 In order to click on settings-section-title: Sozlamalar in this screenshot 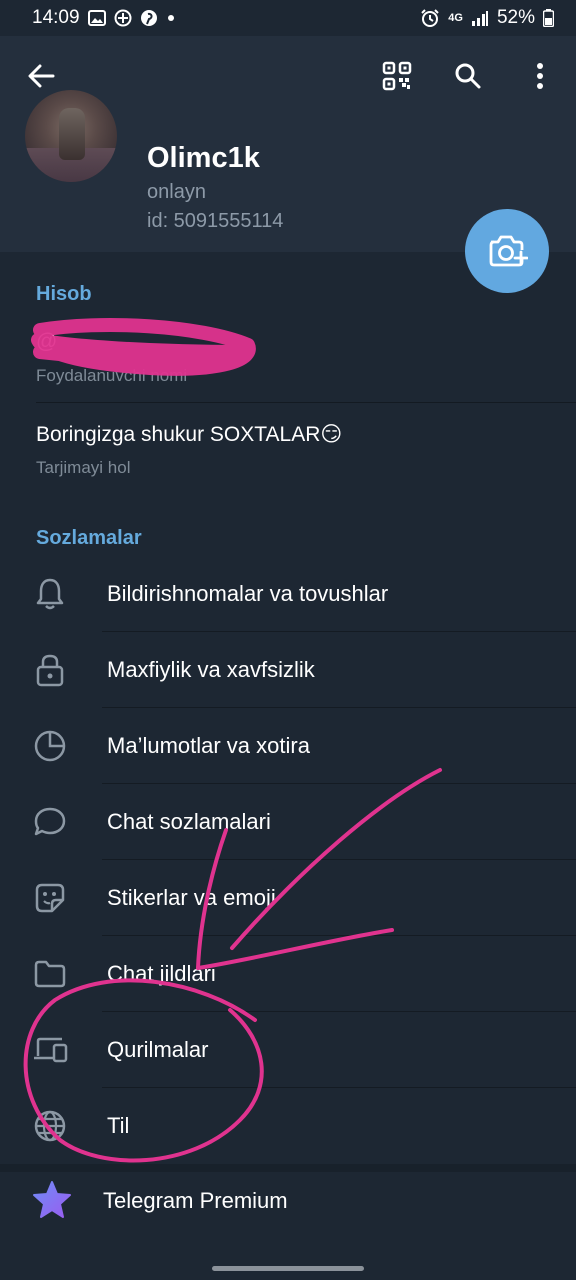, I will do `click(89, 538)`.